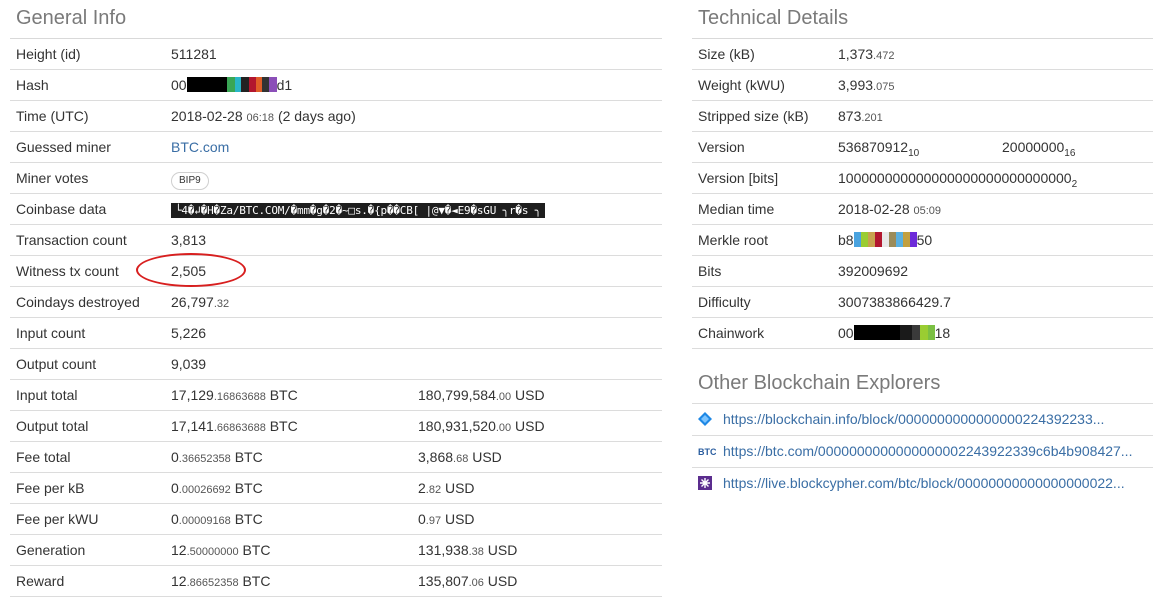 This screenshot has width=1166, height=602. What do you see at coordinates (731, 333) in the screenshot?
I see `label: Chainwork` at bounding box center [731, 333].